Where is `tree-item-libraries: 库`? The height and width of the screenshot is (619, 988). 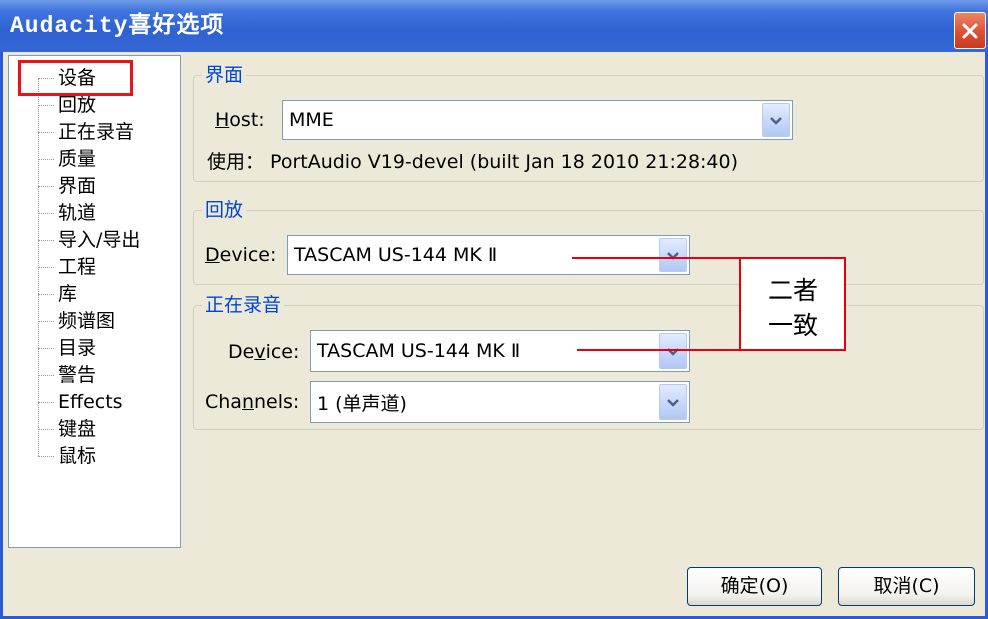
tree-item-libraries: 库 is located at coordinates (94, 294).